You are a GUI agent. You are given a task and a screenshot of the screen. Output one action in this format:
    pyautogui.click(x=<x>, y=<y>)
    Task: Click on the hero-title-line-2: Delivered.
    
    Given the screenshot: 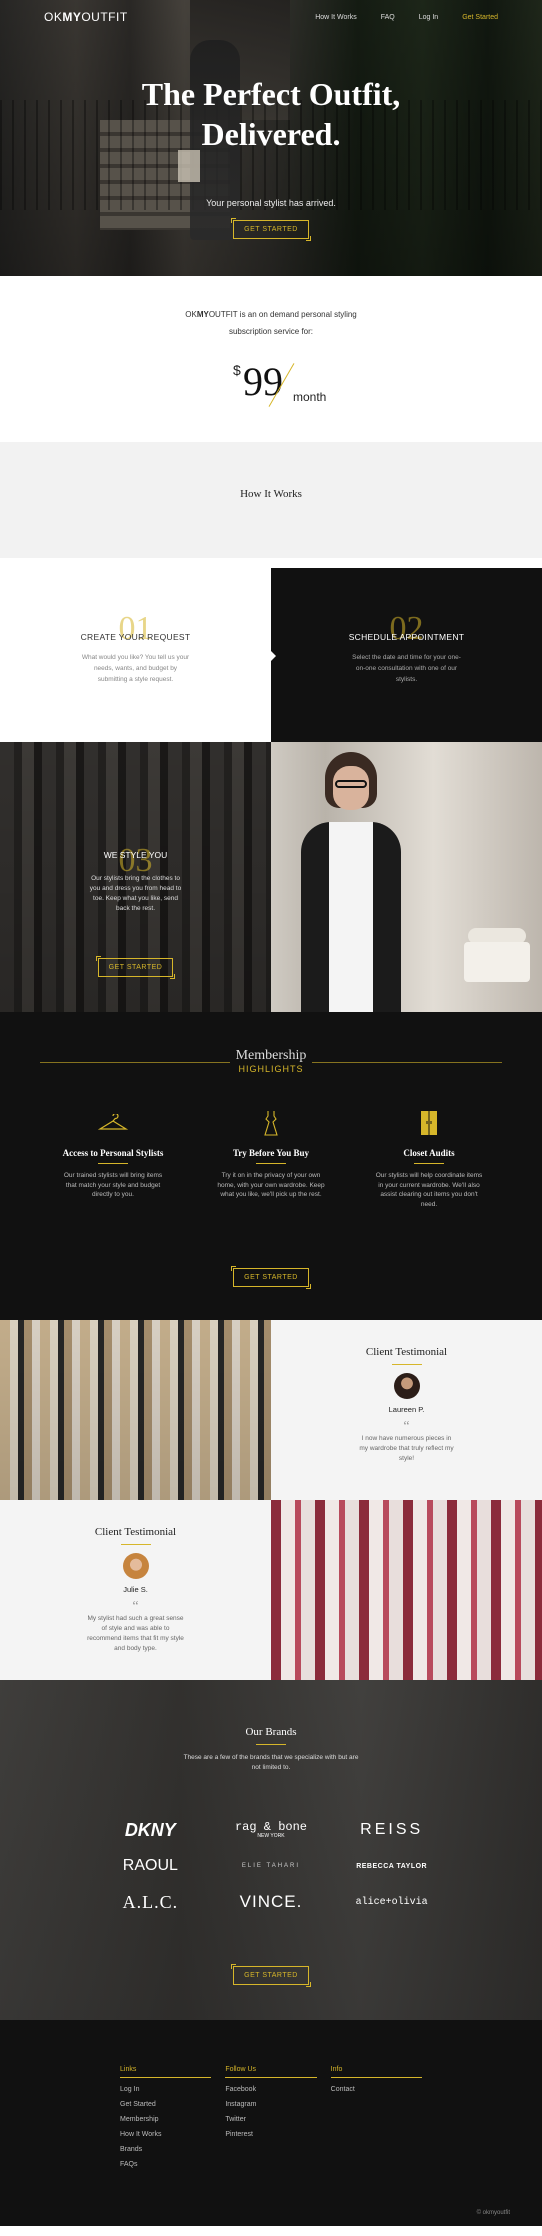 What is the action you would take?
    pyautogui.click(x=271, y=134)
    